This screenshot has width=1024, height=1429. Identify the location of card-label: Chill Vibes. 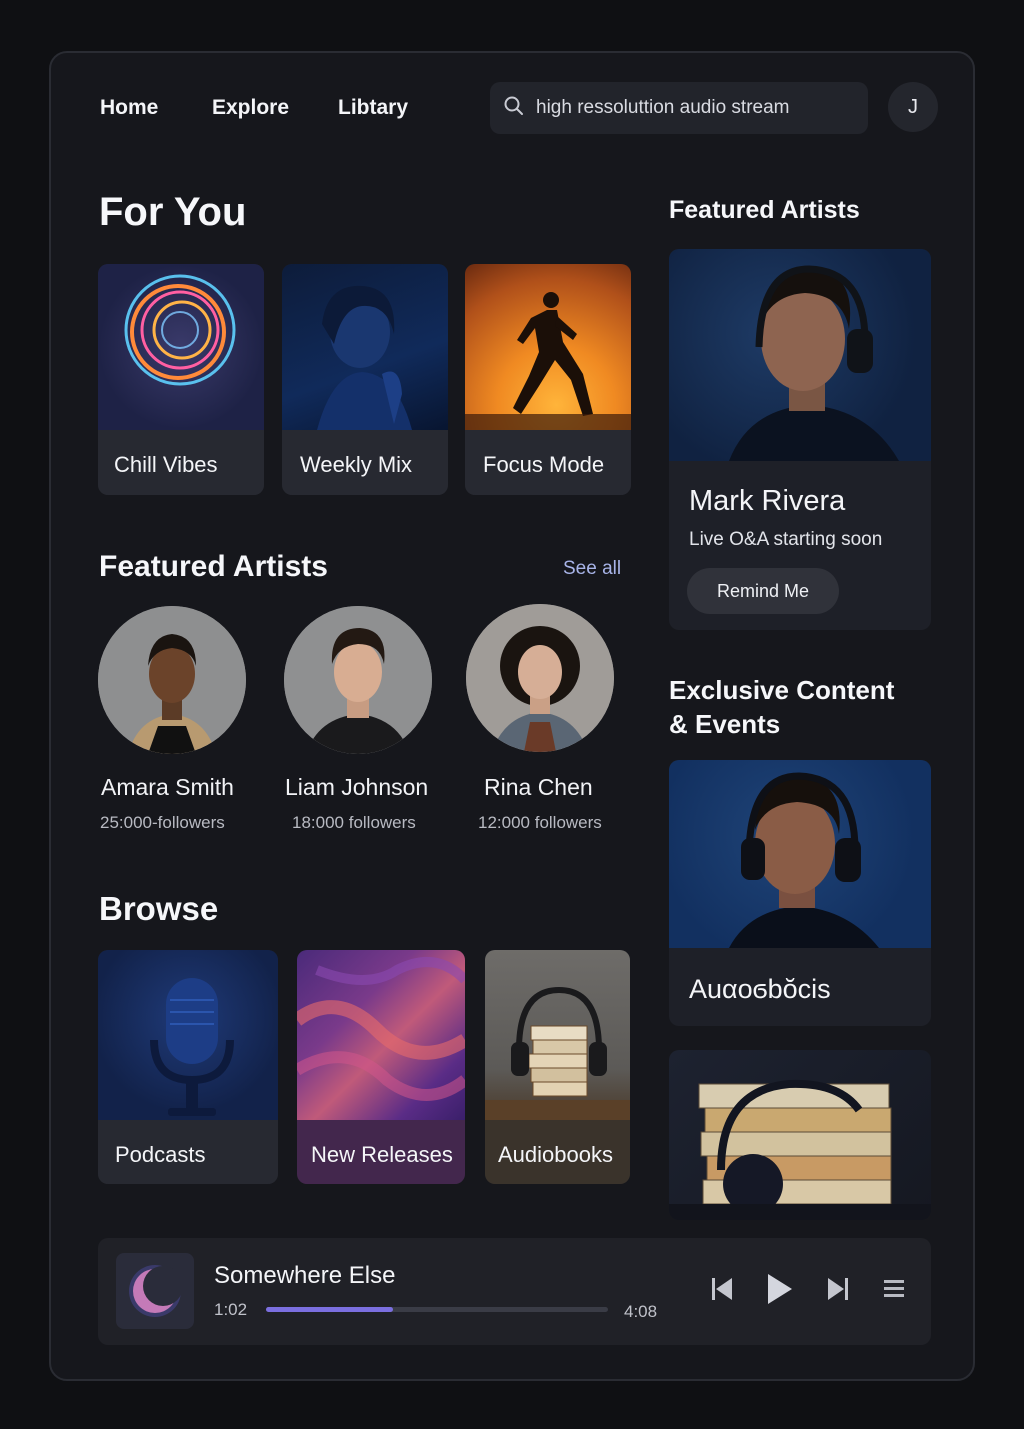
(181, 462).